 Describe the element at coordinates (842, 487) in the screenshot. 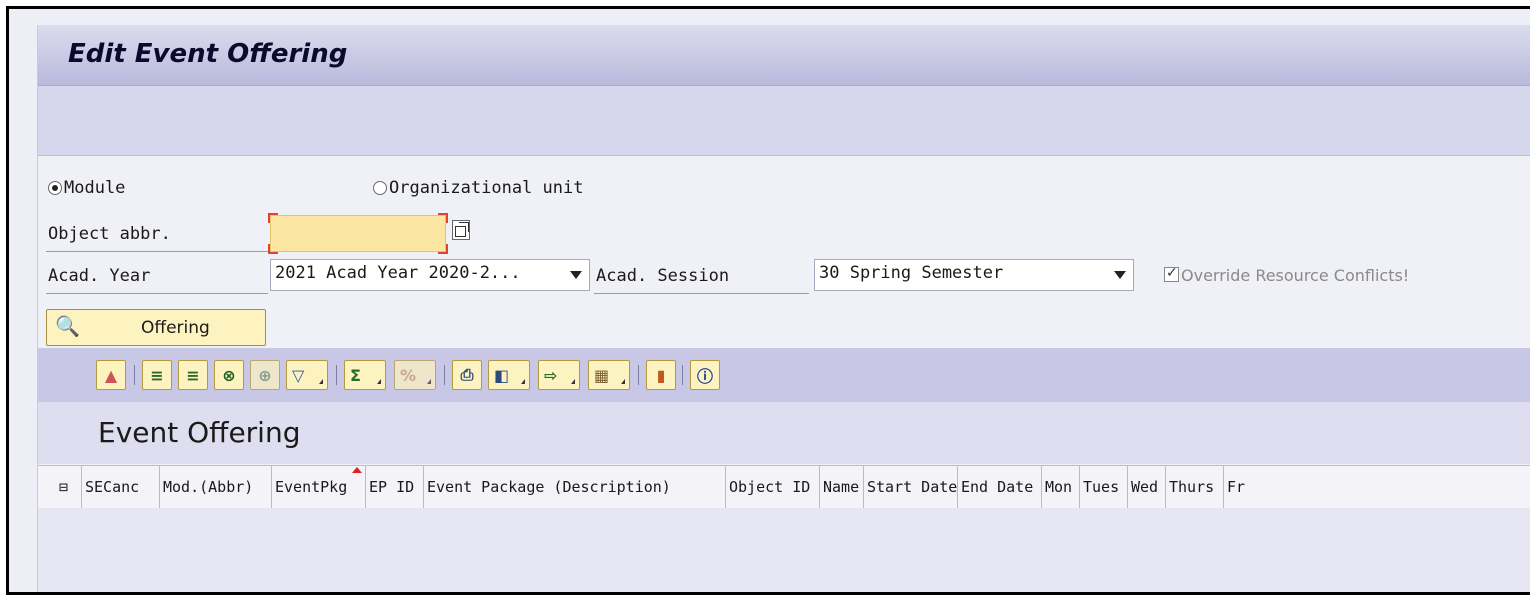

I see `column-header: Name` at that location.